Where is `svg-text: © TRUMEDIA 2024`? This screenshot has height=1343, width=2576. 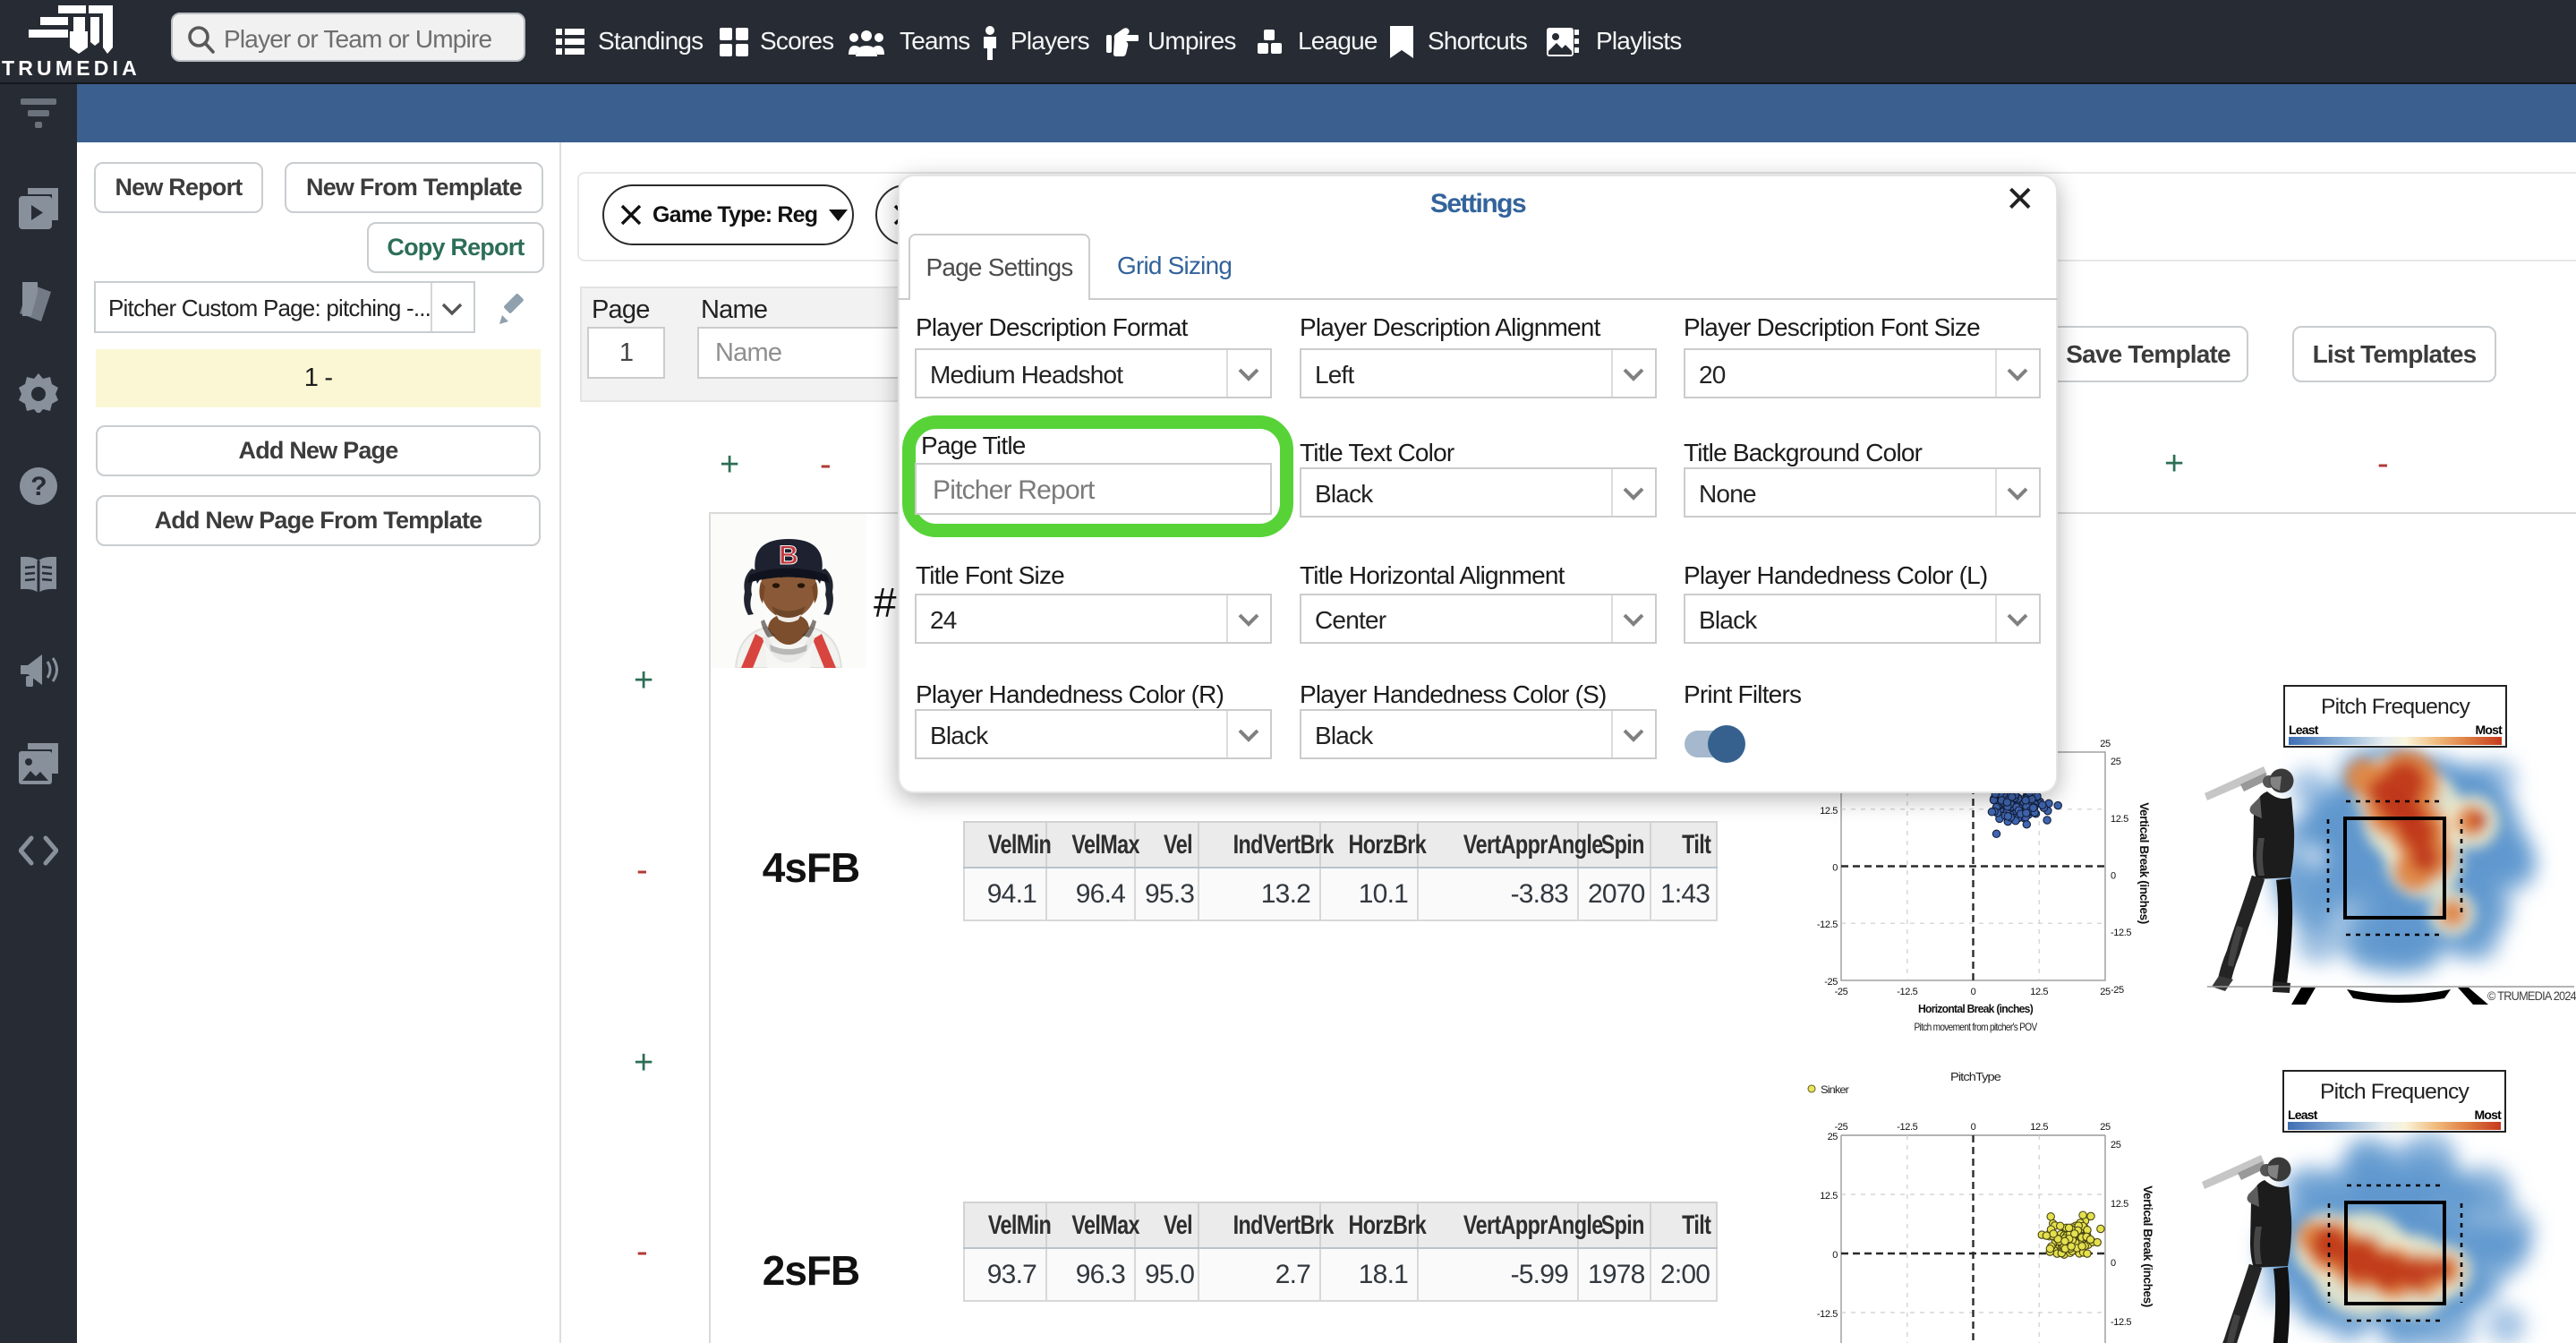
svg-text: © TRUMEDIA 2024 is located at coordinates (2531, 996).